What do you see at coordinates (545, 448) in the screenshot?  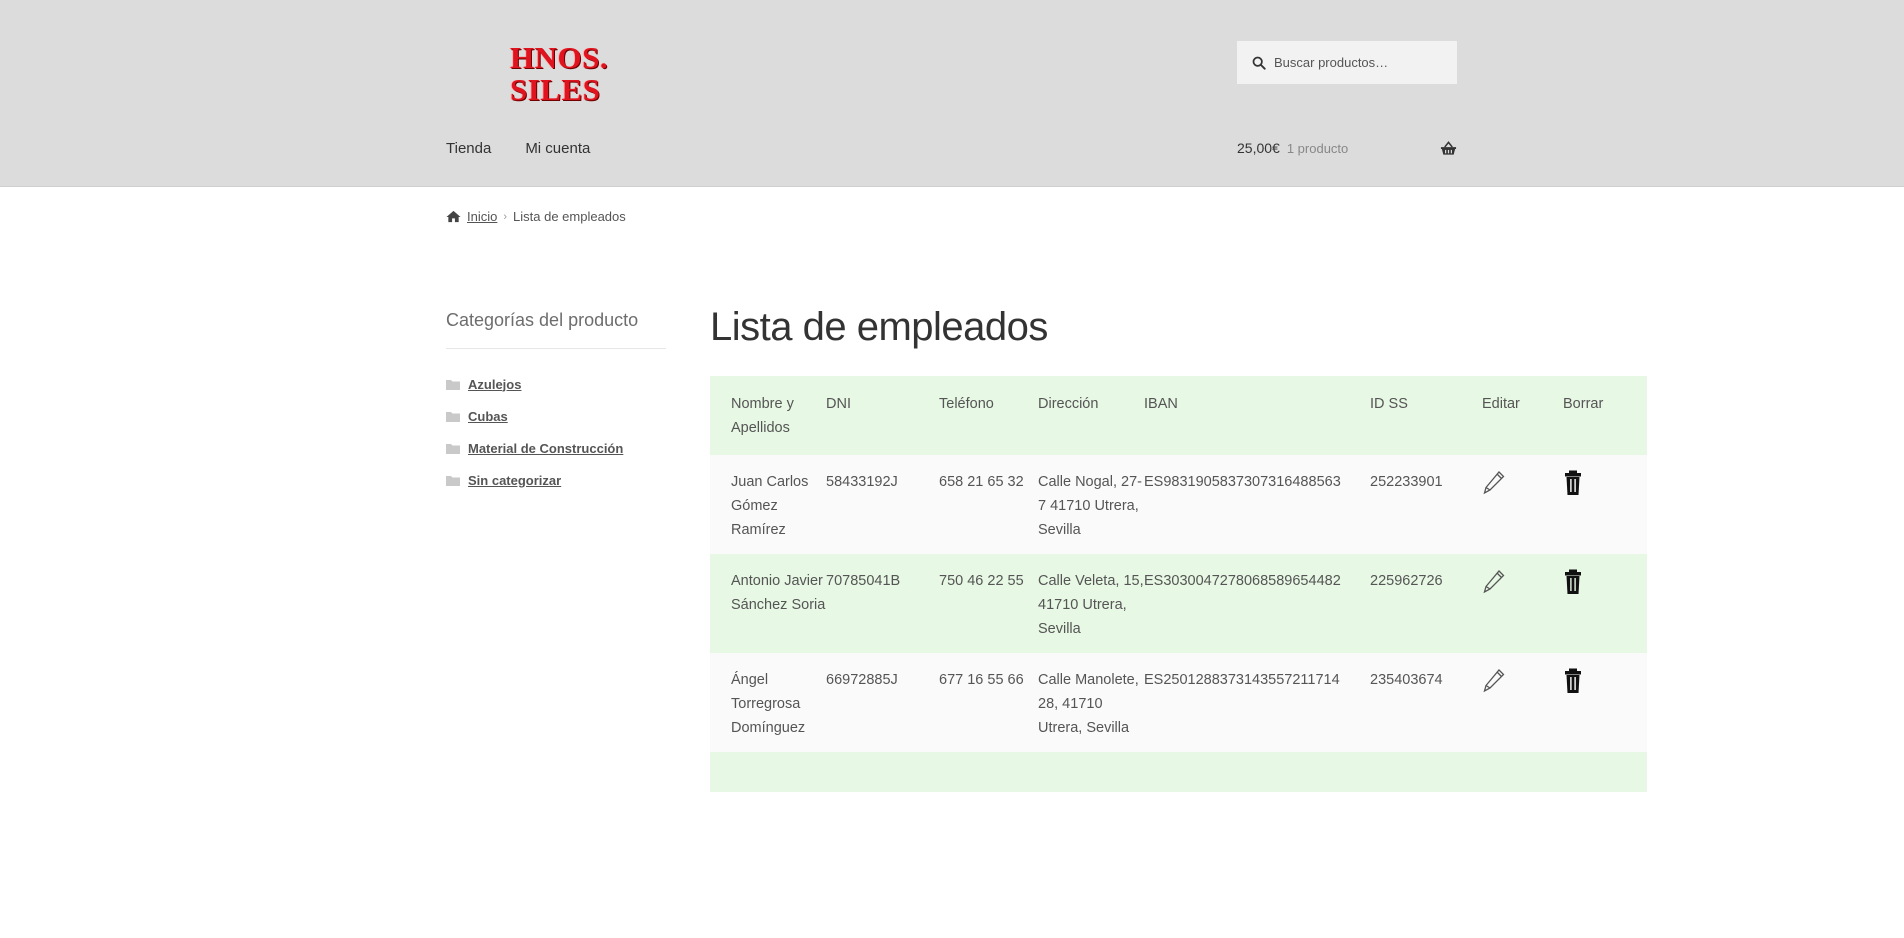 I see `category-link: Material de Construcción` at bounding box center [545, 448].